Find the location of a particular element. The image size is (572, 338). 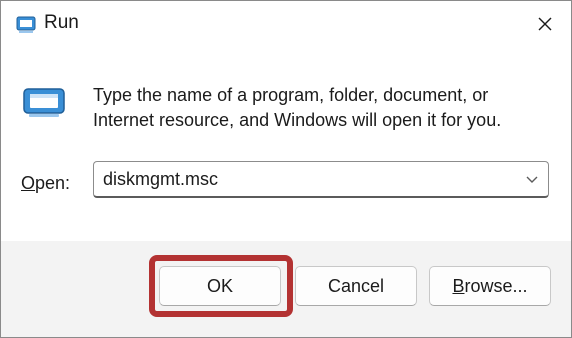

title-bar: Run is located at coordinates (286, 24).